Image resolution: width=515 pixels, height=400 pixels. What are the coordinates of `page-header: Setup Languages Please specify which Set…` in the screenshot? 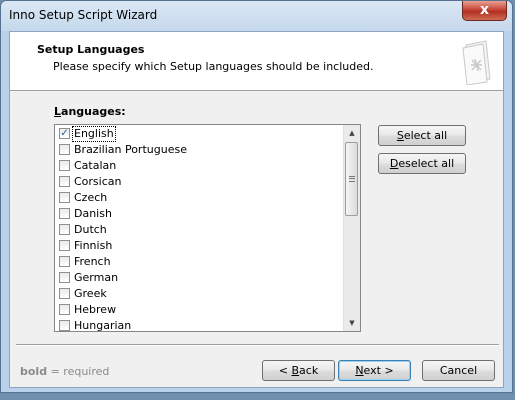 It's located at (256, 61).